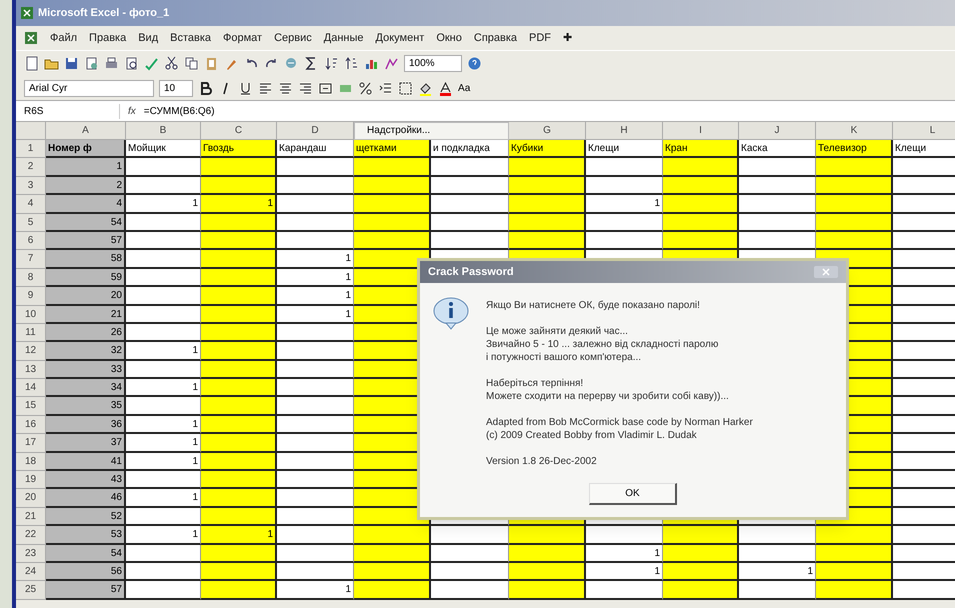  Describe the element at coordinates (777, 131) in the screenshot. I see `column-header: J` at that location.